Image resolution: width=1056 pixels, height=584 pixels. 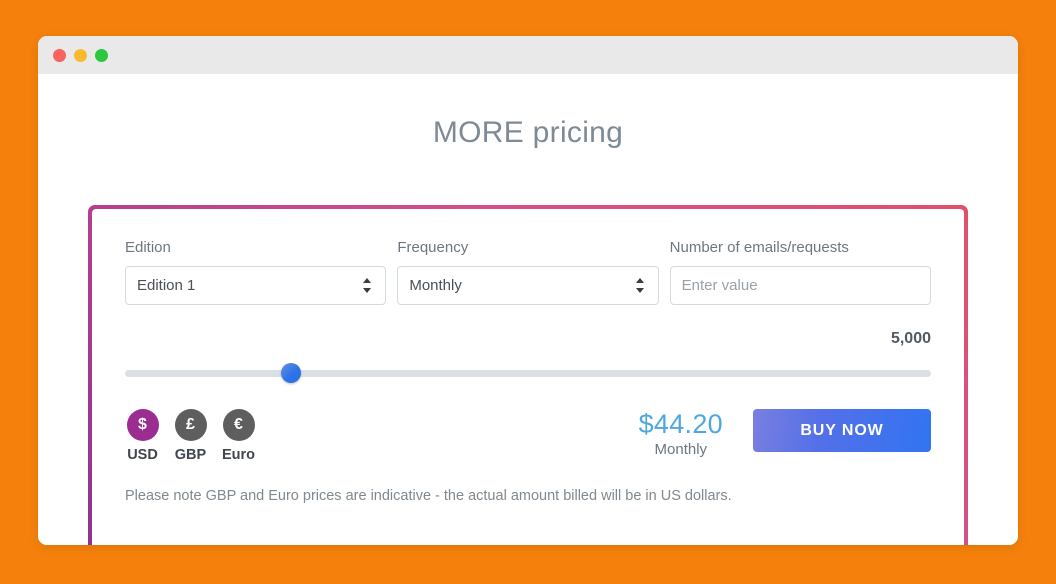 I want to click on edition-field-group: Edition Edition 1, so click(x=256, y=272).